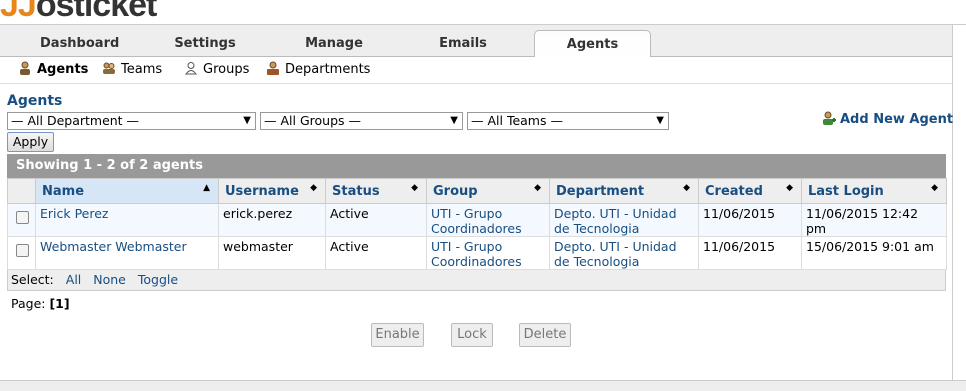 The image size is (966, 391). Describe the element at coordinates (191, 68) in the screenshot. I see `groups-icon` at that location.